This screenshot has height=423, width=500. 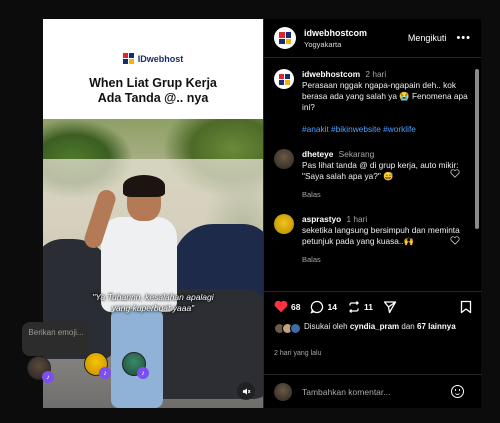 I want to click on audio-toggle-button, so click(x=246, y=391).